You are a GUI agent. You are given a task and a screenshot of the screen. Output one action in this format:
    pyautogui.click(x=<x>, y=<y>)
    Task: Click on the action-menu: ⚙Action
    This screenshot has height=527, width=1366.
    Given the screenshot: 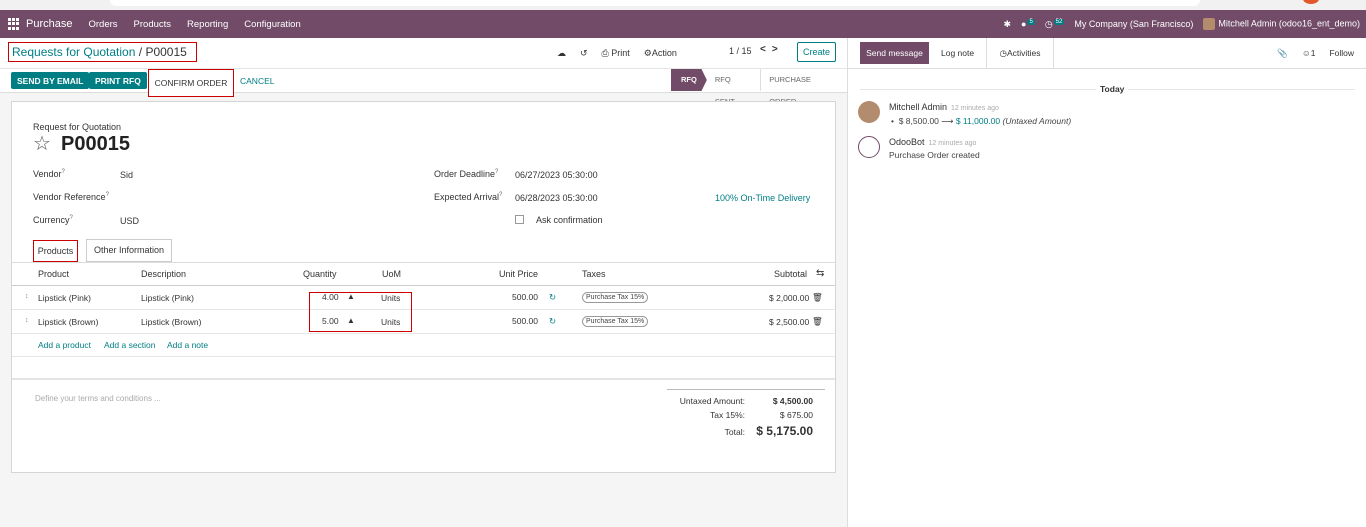 What is the action you would take?
    pyautogui.click(x=660, y=53)
    